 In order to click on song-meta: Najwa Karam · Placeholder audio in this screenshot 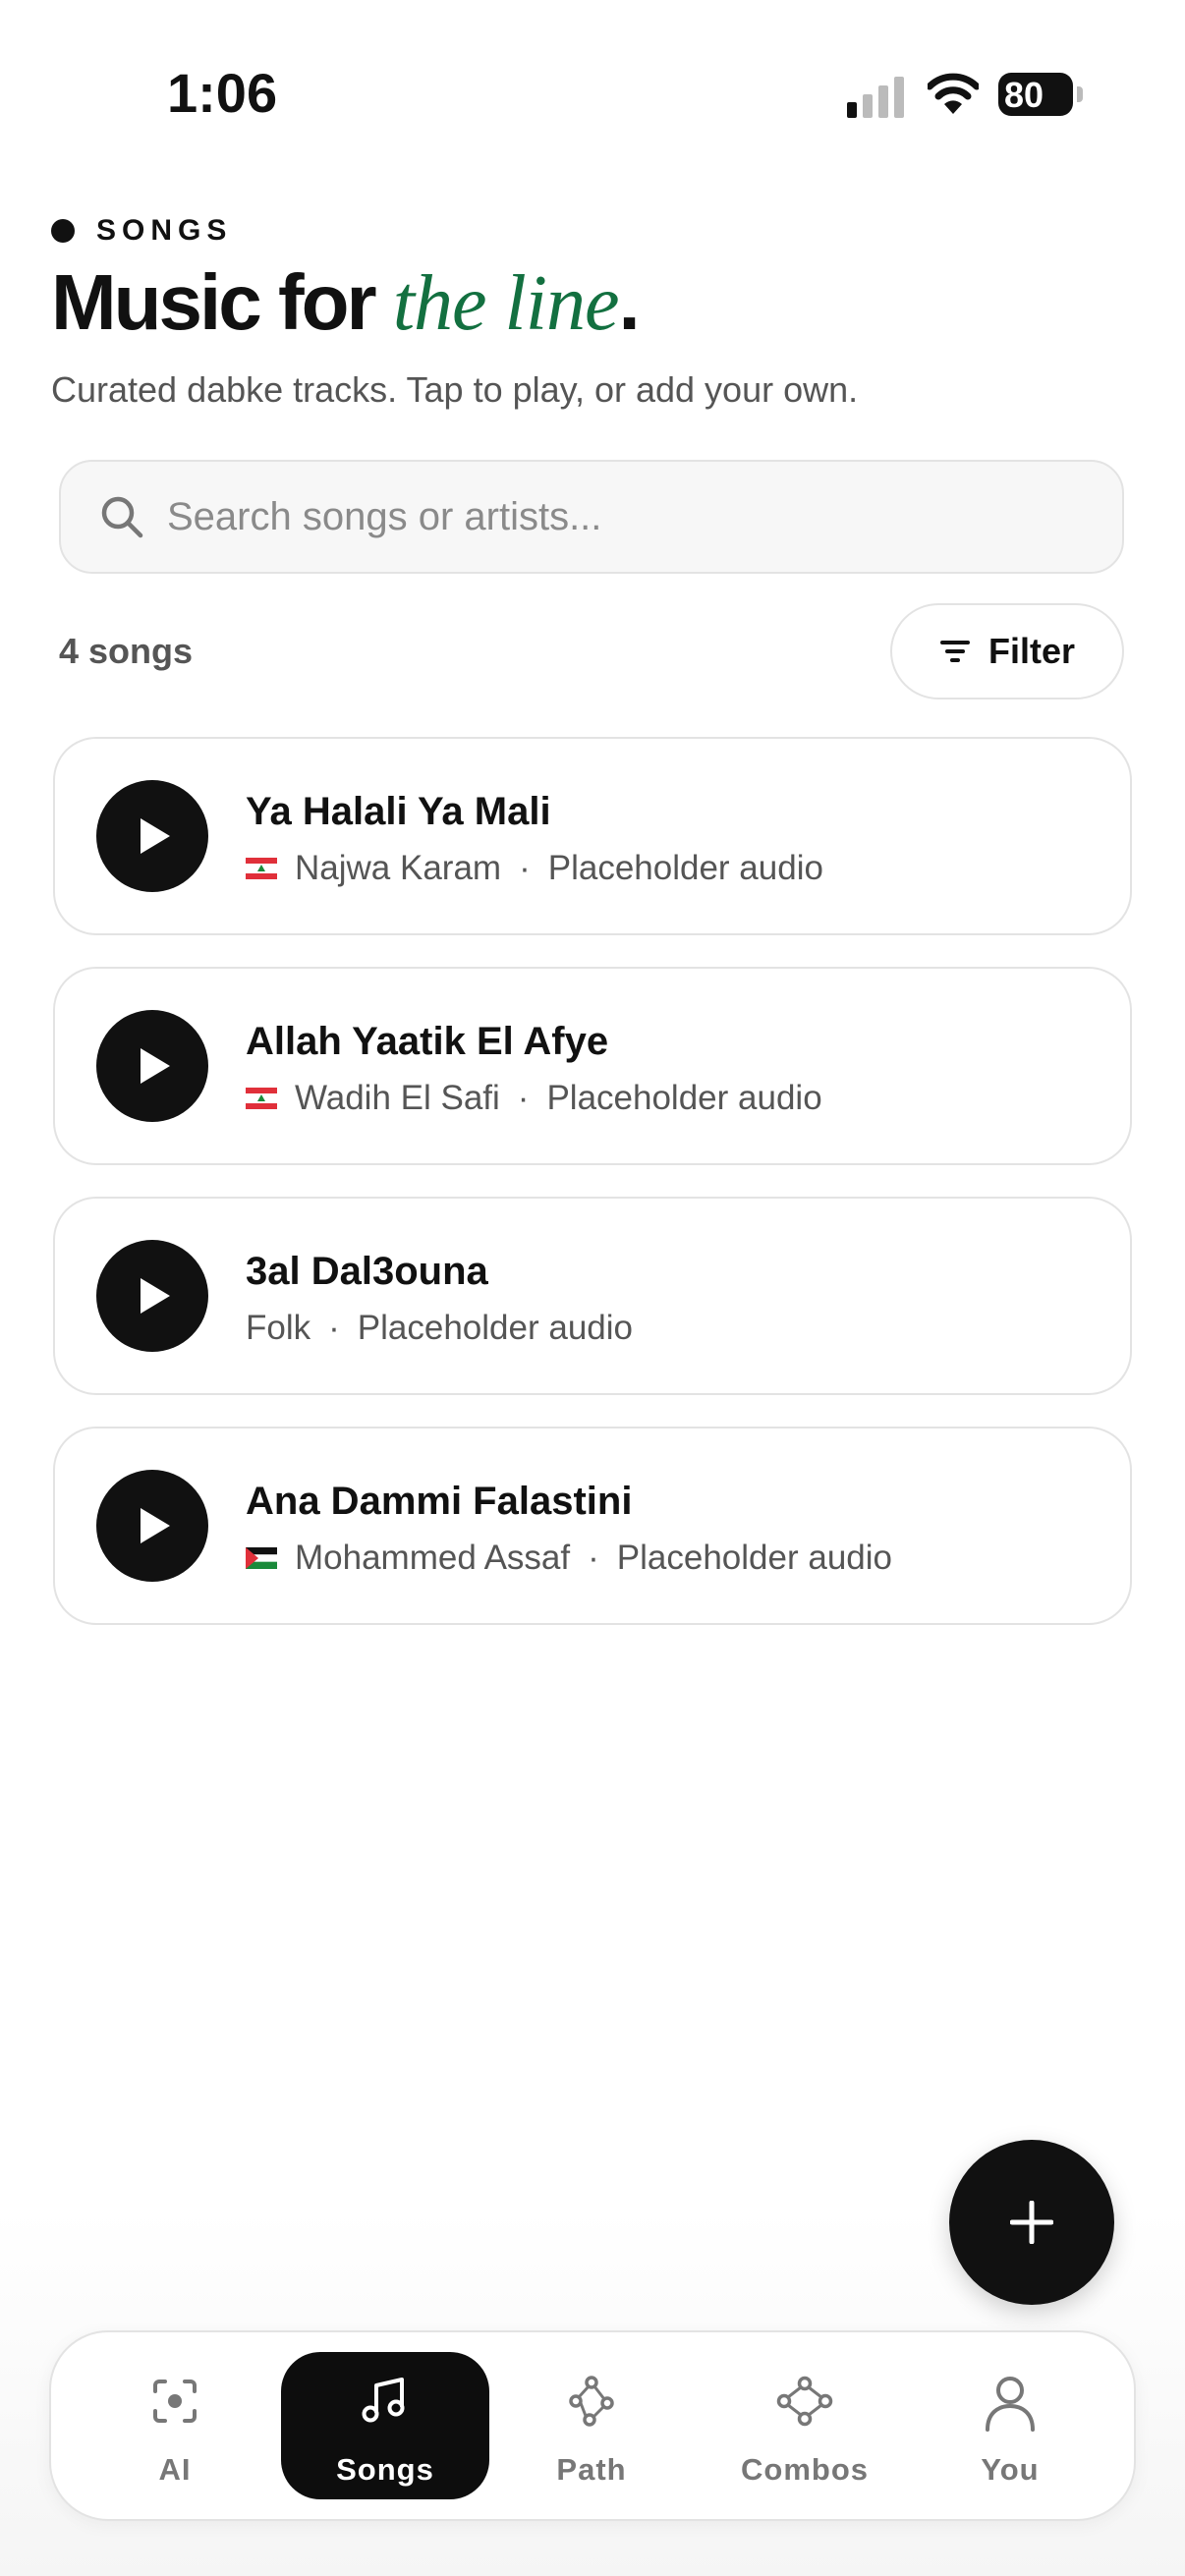, I will do `click(534, 868)`.